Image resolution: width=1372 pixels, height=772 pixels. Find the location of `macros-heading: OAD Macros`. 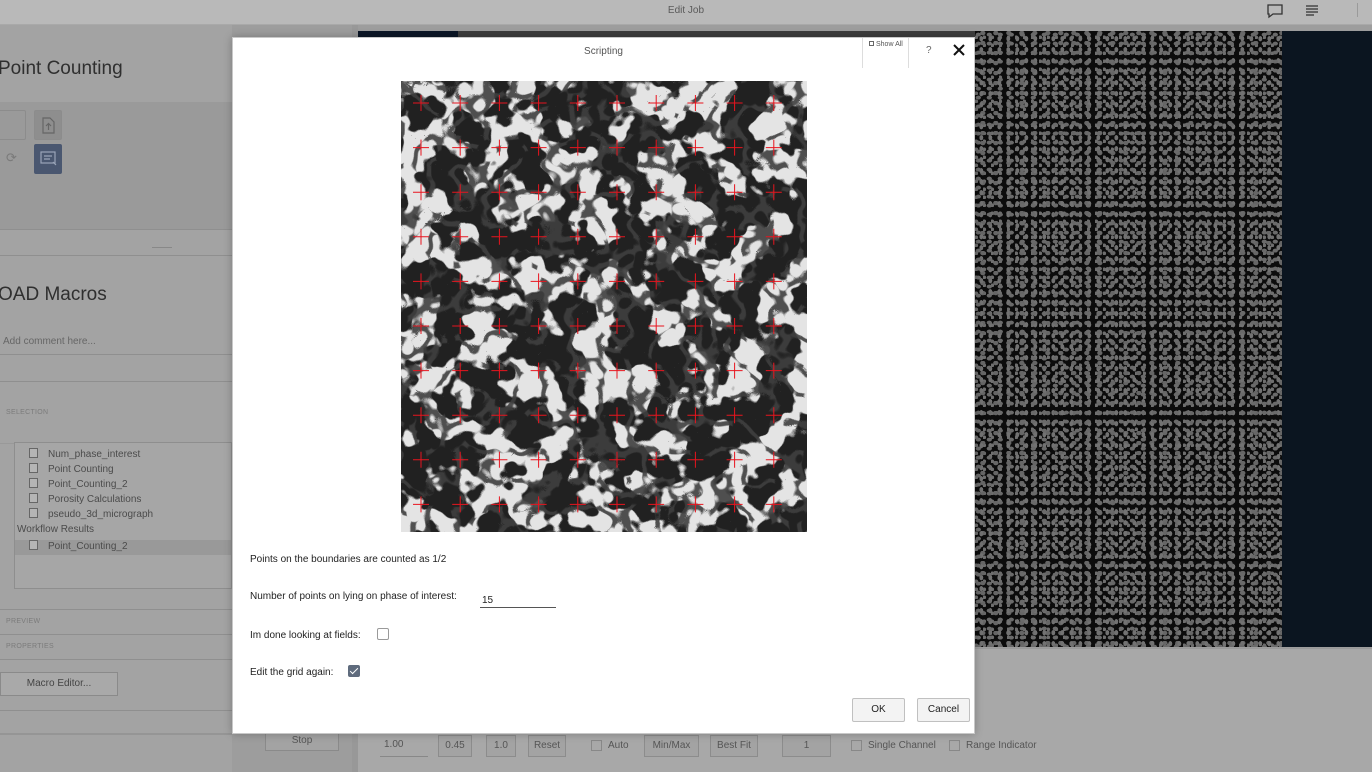

macros-heading: OAD Macros is located at coordinates (53, 294).